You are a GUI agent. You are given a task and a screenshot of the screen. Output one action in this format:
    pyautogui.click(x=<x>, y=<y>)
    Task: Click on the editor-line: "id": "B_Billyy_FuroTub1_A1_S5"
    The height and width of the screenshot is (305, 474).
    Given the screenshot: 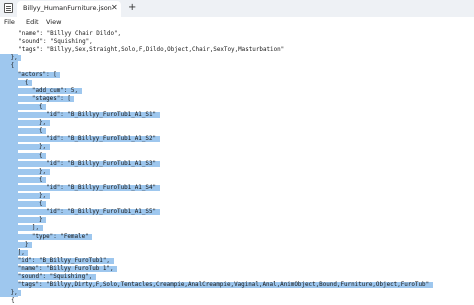 What is the action you would take?
    pyautogui.click(x=80, y=212)
    